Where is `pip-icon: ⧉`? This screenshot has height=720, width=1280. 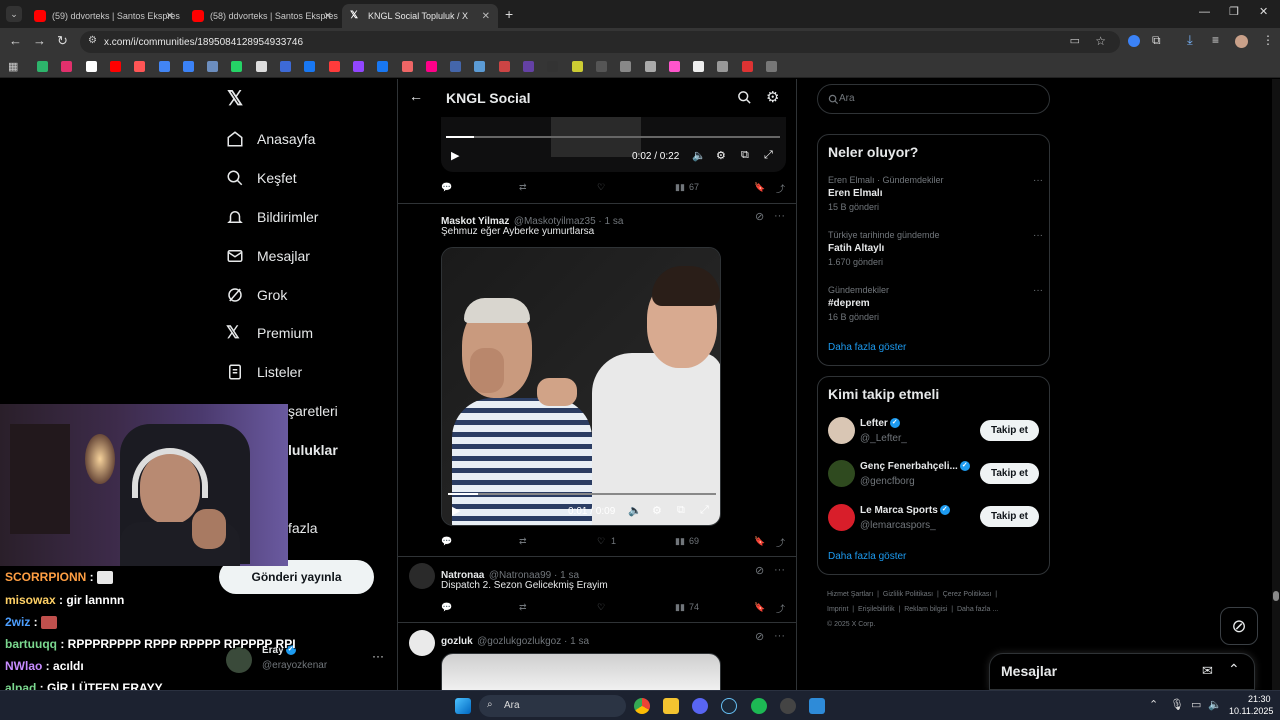
pip-icon: ⧉ is located at coordinates (681, 510).